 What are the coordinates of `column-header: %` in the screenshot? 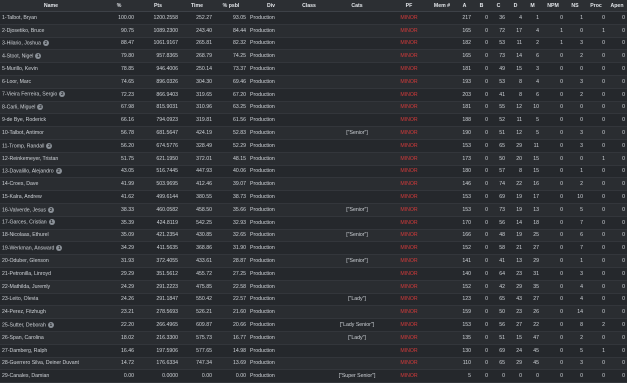 It's located at (119, 6).